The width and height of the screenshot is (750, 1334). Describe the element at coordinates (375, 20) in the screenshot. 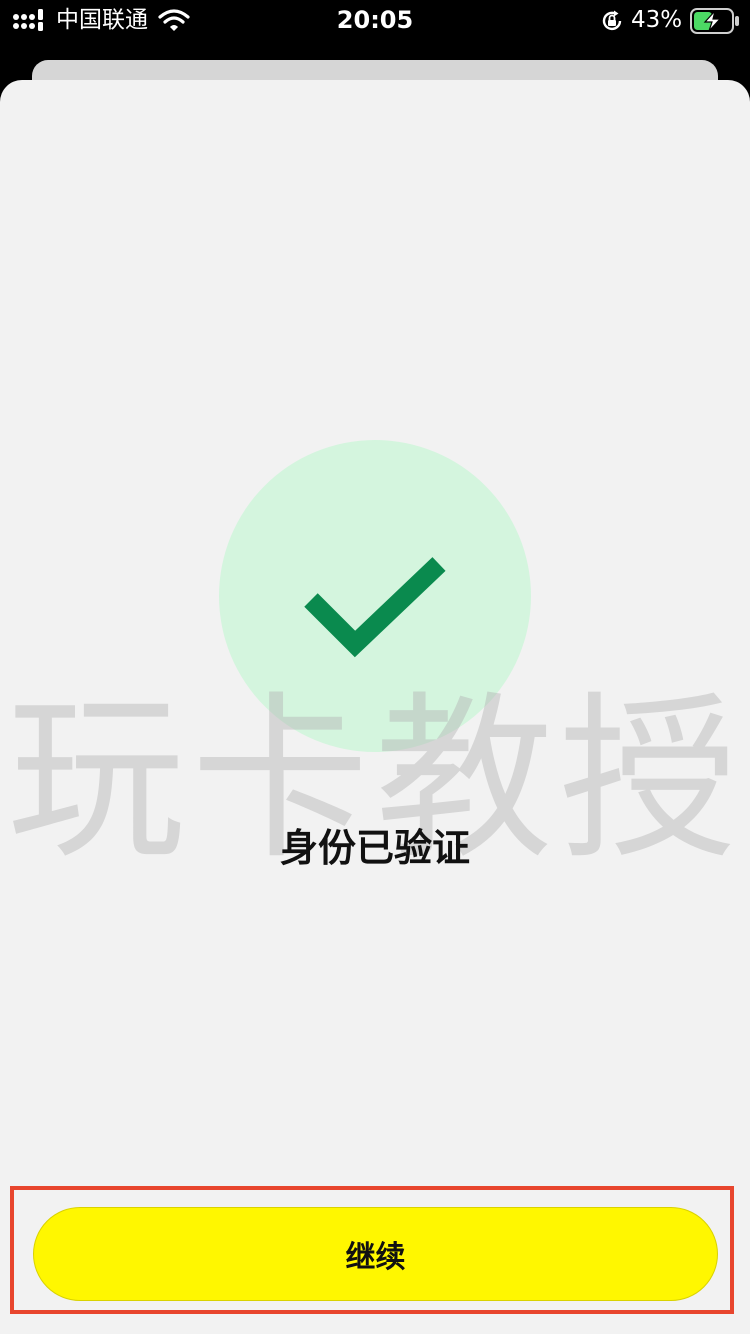

I see `status-bar: 中国联通 20:05 43%` at that location.